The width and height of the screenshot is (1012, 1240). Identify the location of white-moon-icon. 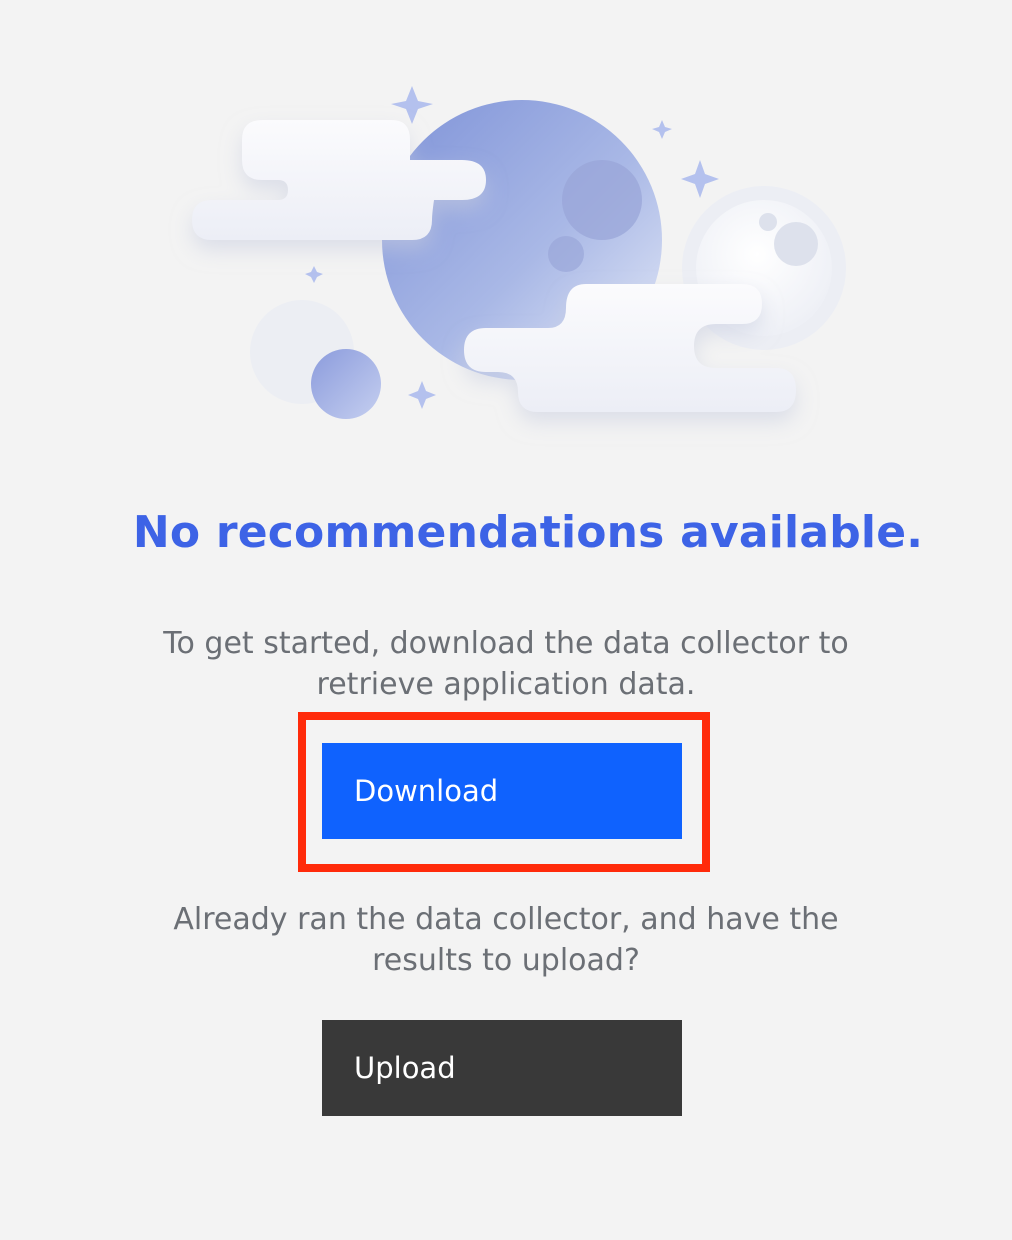
(764, 268).